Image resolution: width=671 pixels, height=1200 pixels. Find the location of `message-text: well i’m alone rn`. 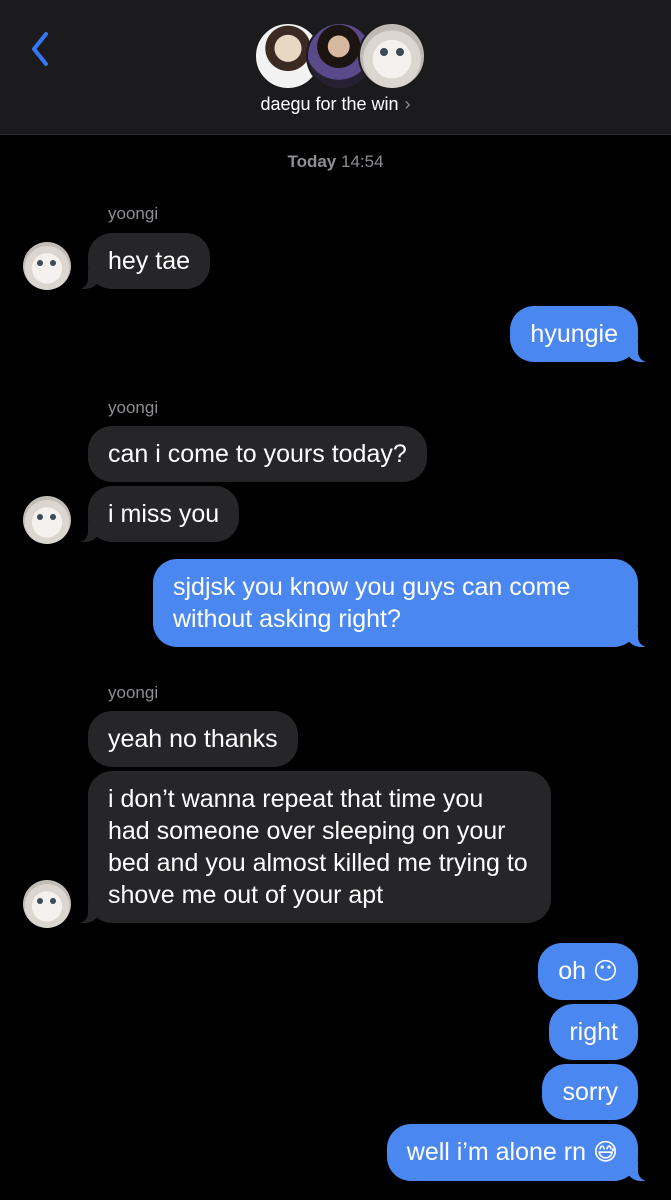

message-text: well i’m alone rn is located at coordinates (496, 1152).